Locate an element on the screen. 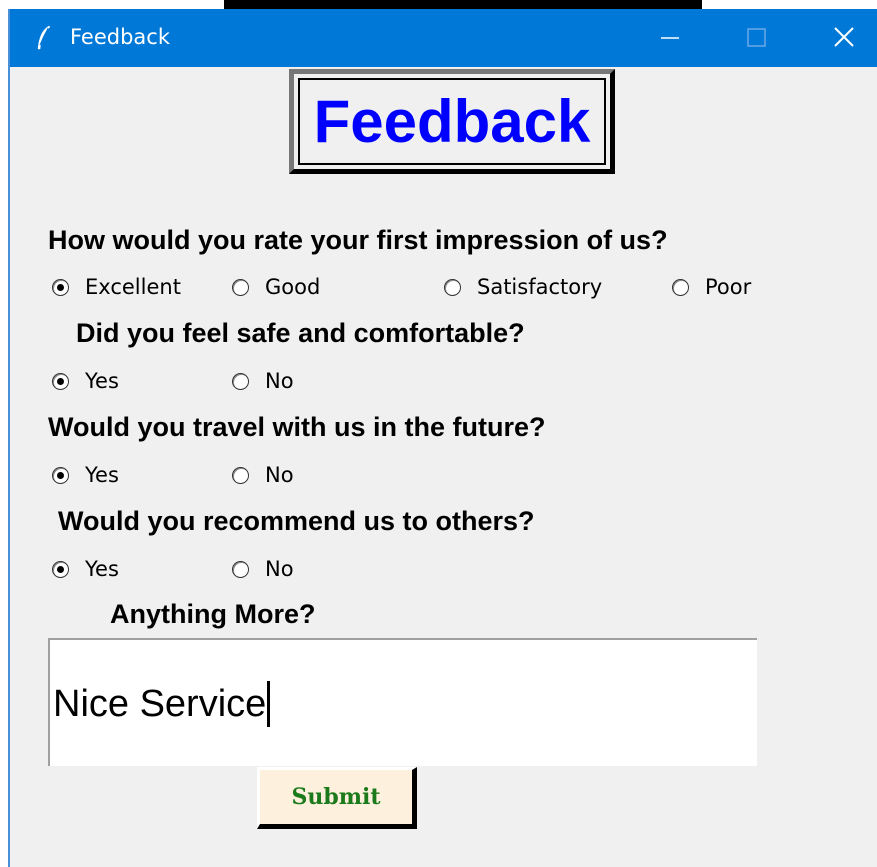 The width and height of the screenshot is (877, 867). comments-textbox: Nice Service is located at coordinates (402, 702).